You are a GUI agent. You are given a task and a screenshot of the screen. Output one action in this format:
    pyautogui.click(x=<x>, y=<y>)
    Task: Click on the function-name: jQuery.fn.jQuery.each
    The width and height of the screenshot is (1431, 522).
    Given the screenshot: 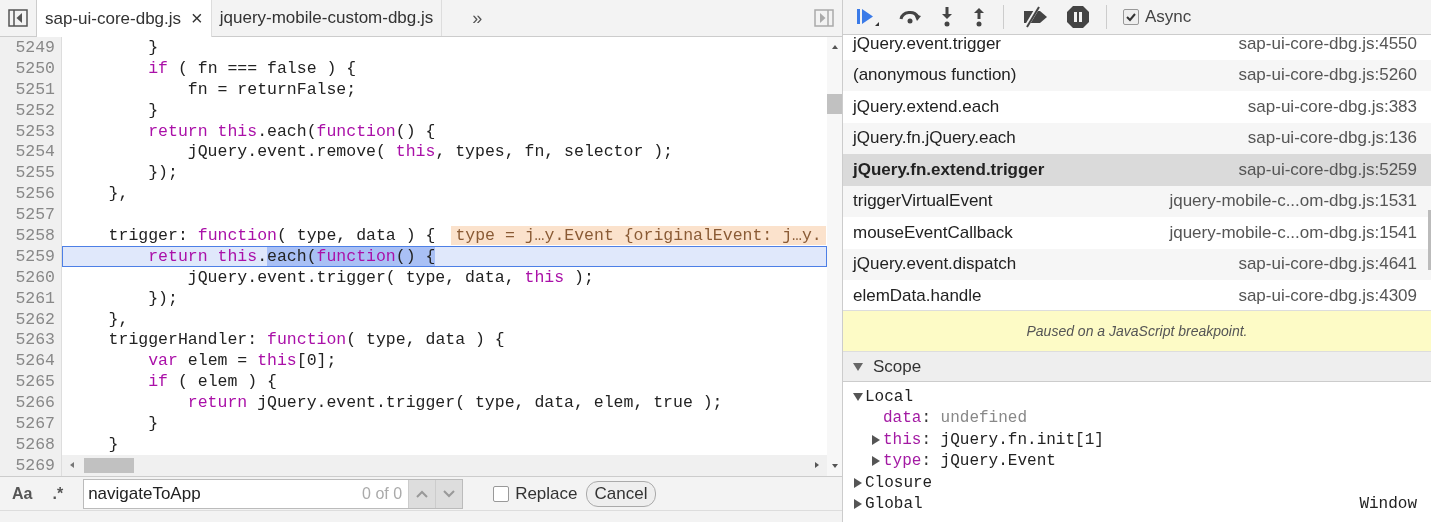 What is the action you would take?
    pyautogui.click(x=934, y=138)
    